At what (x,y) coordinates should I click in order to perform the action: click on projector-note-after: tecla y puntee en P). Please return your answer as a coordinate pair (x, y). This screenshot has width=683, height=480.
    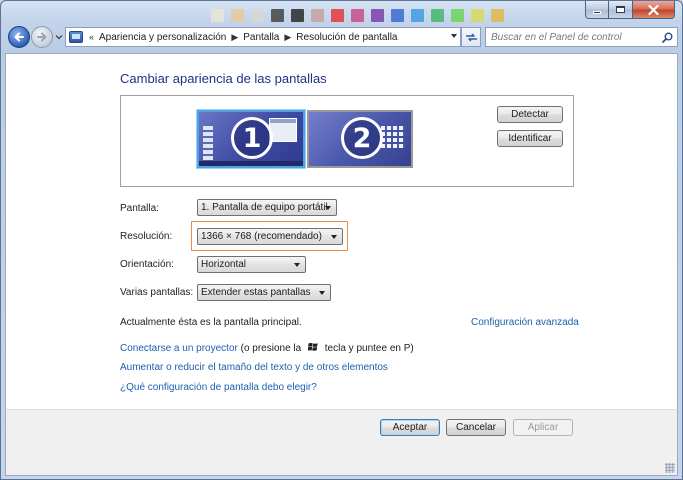
    Looking at the image, I should click on (369, 348).